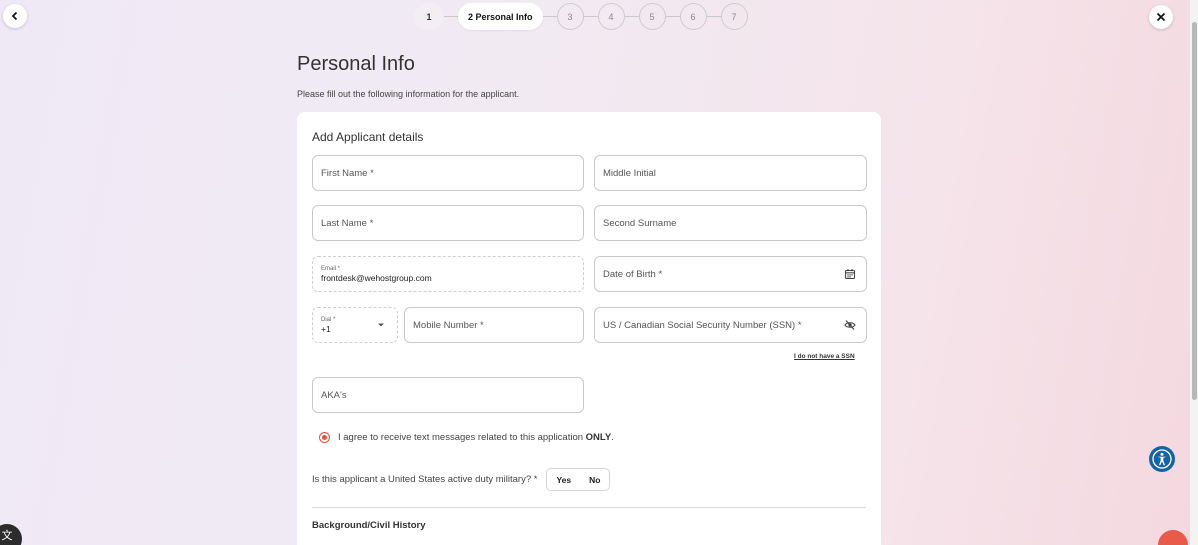 The width and height of the screenshot is (1198, 545). What do you see at coordinates (730, 274) in the screenshot?
I see `date-of-birth-field: Date of Birth *` at bounding box center [730, 274].